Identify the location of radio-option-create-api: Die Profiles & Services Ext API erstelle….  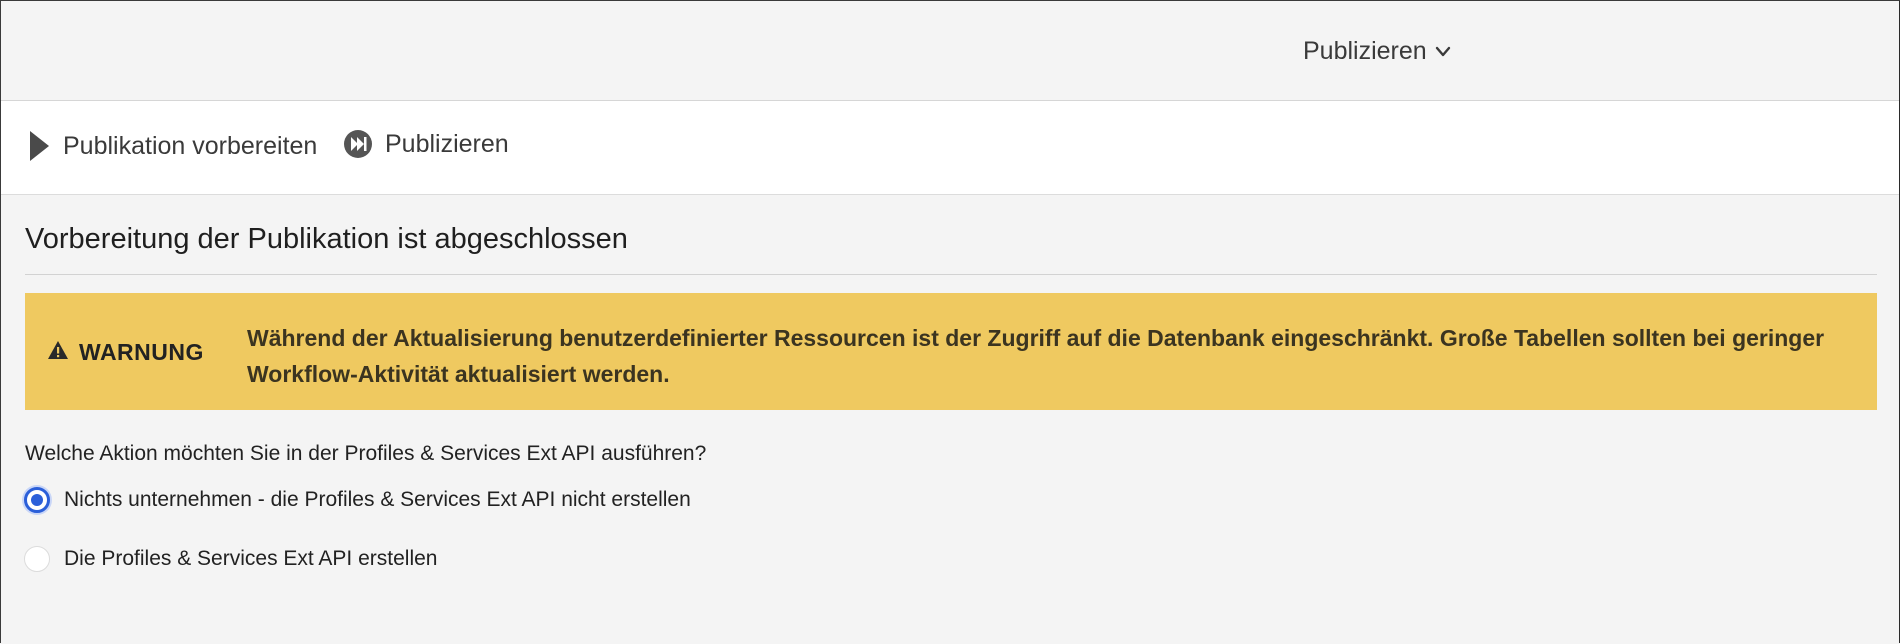
(230, 559).